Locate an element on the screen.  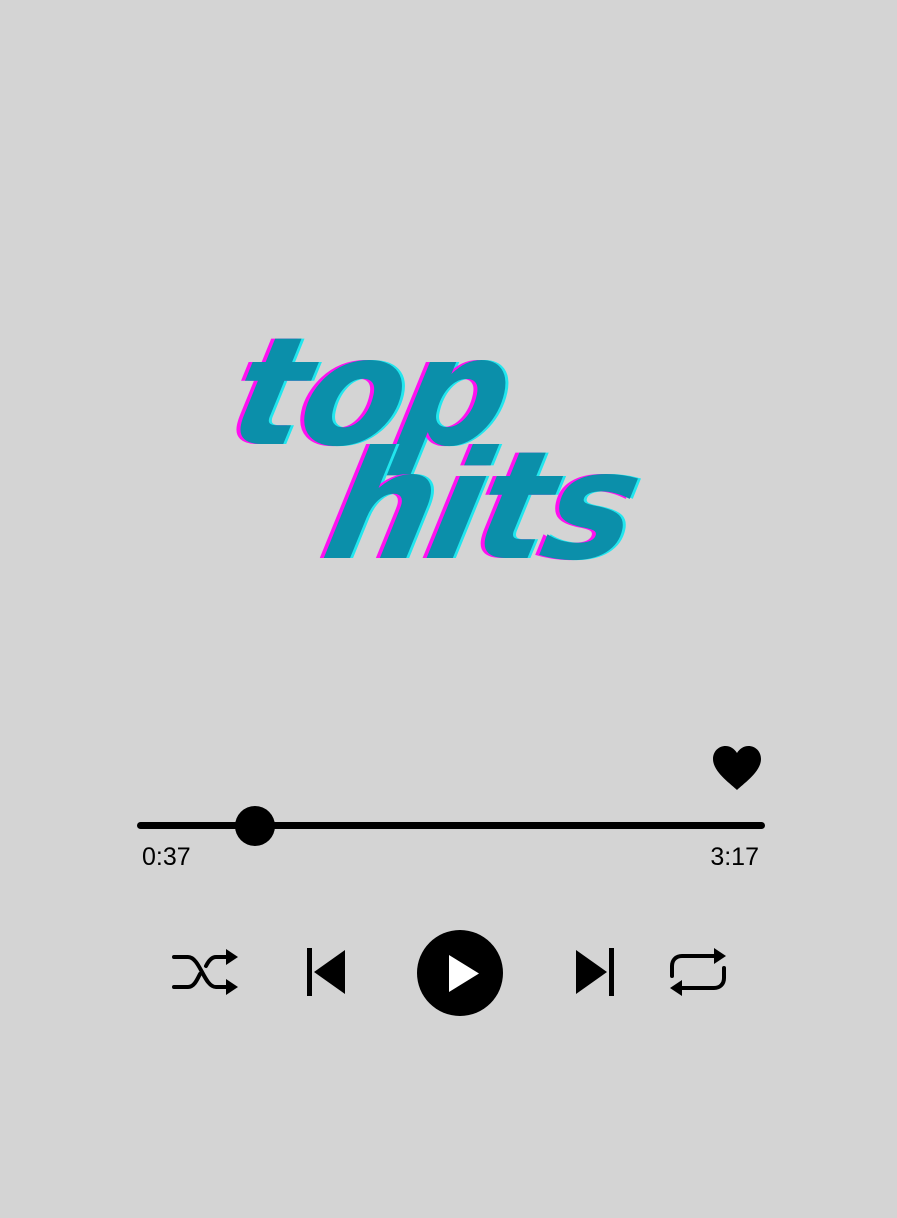
logo-word-hits: hits is located at coordinates (481, 507).